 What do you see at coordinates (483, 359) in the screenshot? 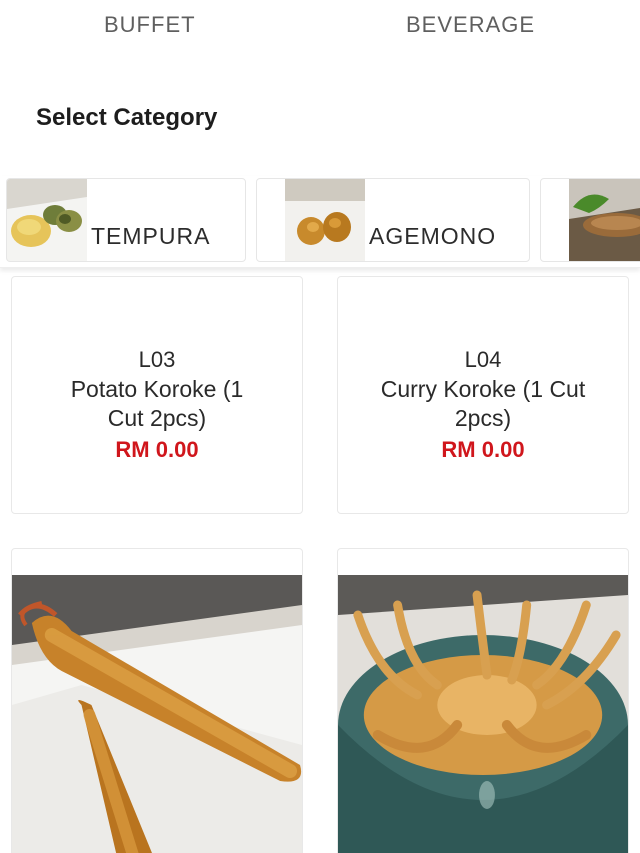
I see `item-code: L04` at bounding box center [483, 359].